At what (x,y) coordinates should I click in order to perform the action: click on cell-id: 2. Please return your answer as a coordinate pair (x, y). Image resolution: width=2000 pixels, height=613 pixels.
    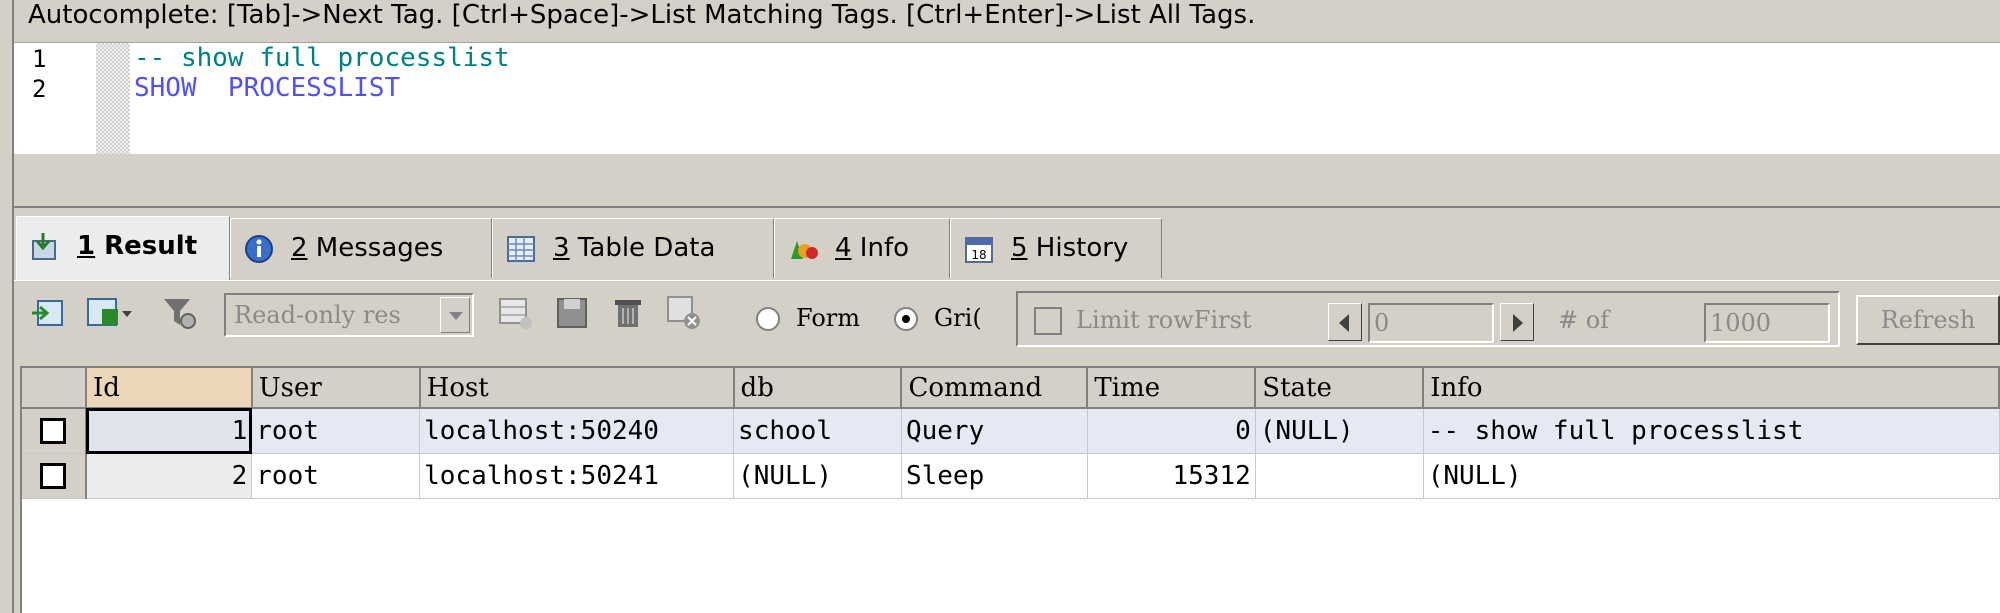
    Looking at the image, I should click on (169, 476).